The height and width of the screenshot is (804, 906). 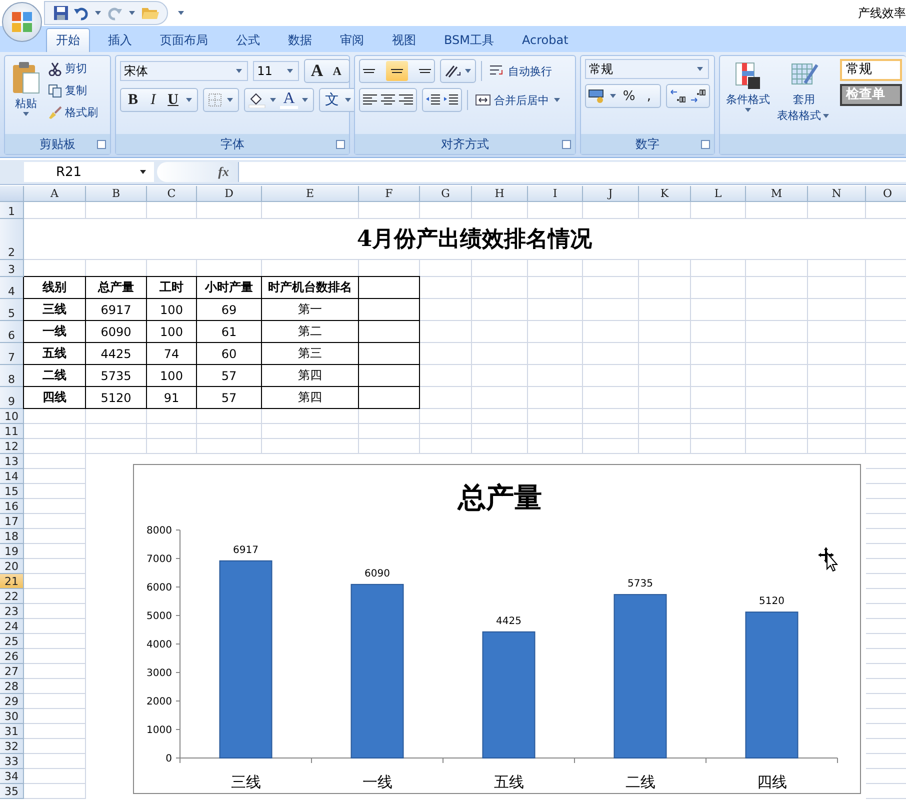 I want to click on ribbon-tab: 插入, so click(x=120, y=40).